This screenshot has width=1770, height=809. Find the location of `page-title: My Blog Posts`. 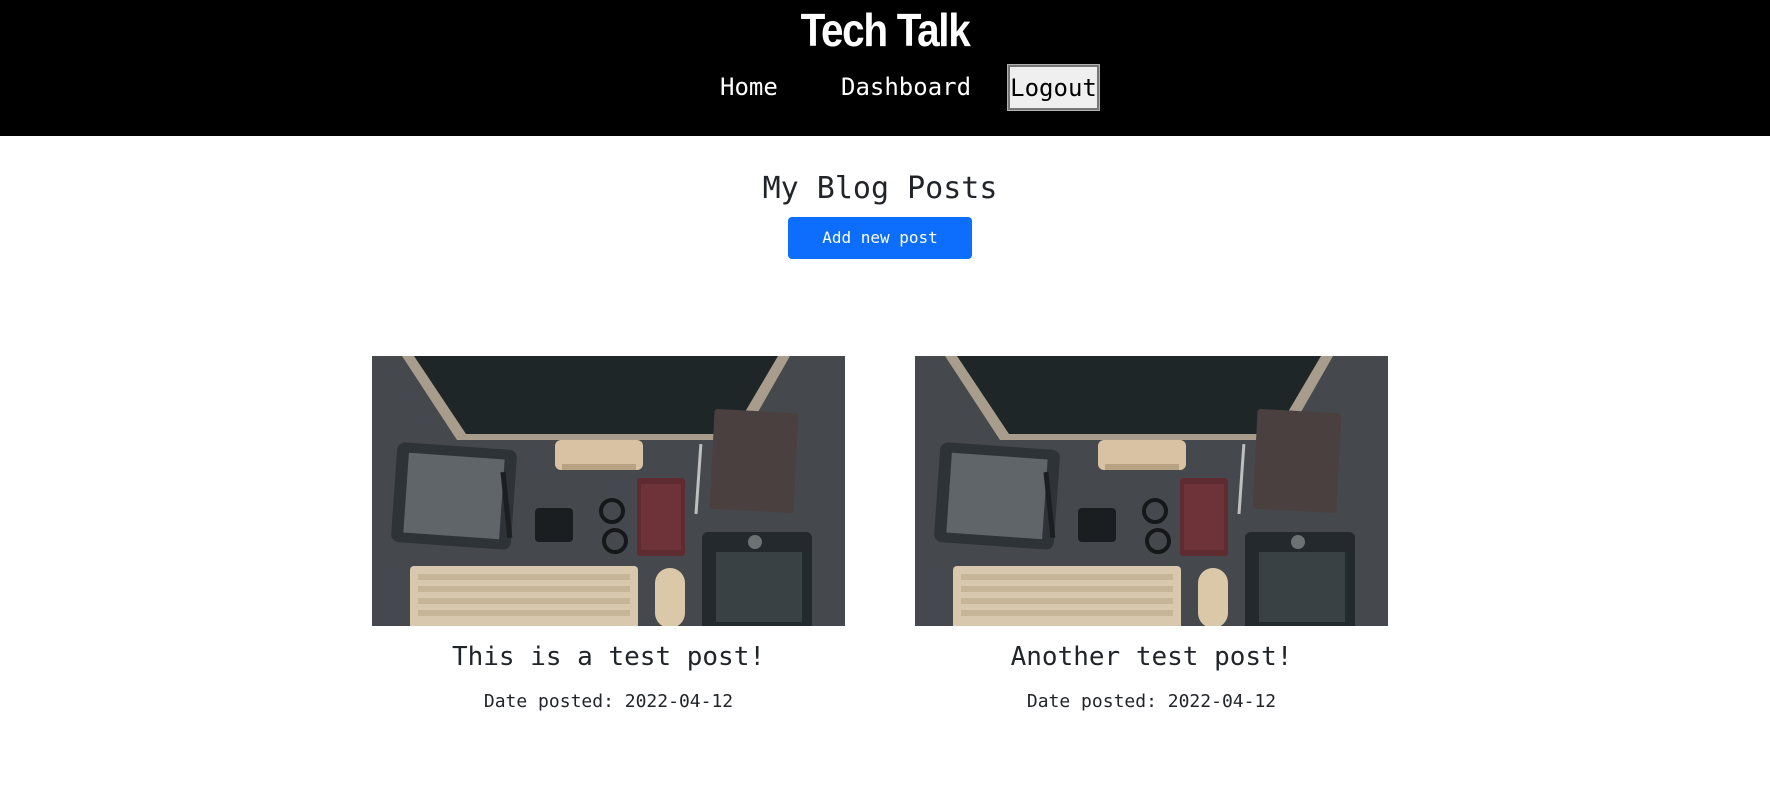

page-title: My Blog Posts is located at coordinates (880, 188).